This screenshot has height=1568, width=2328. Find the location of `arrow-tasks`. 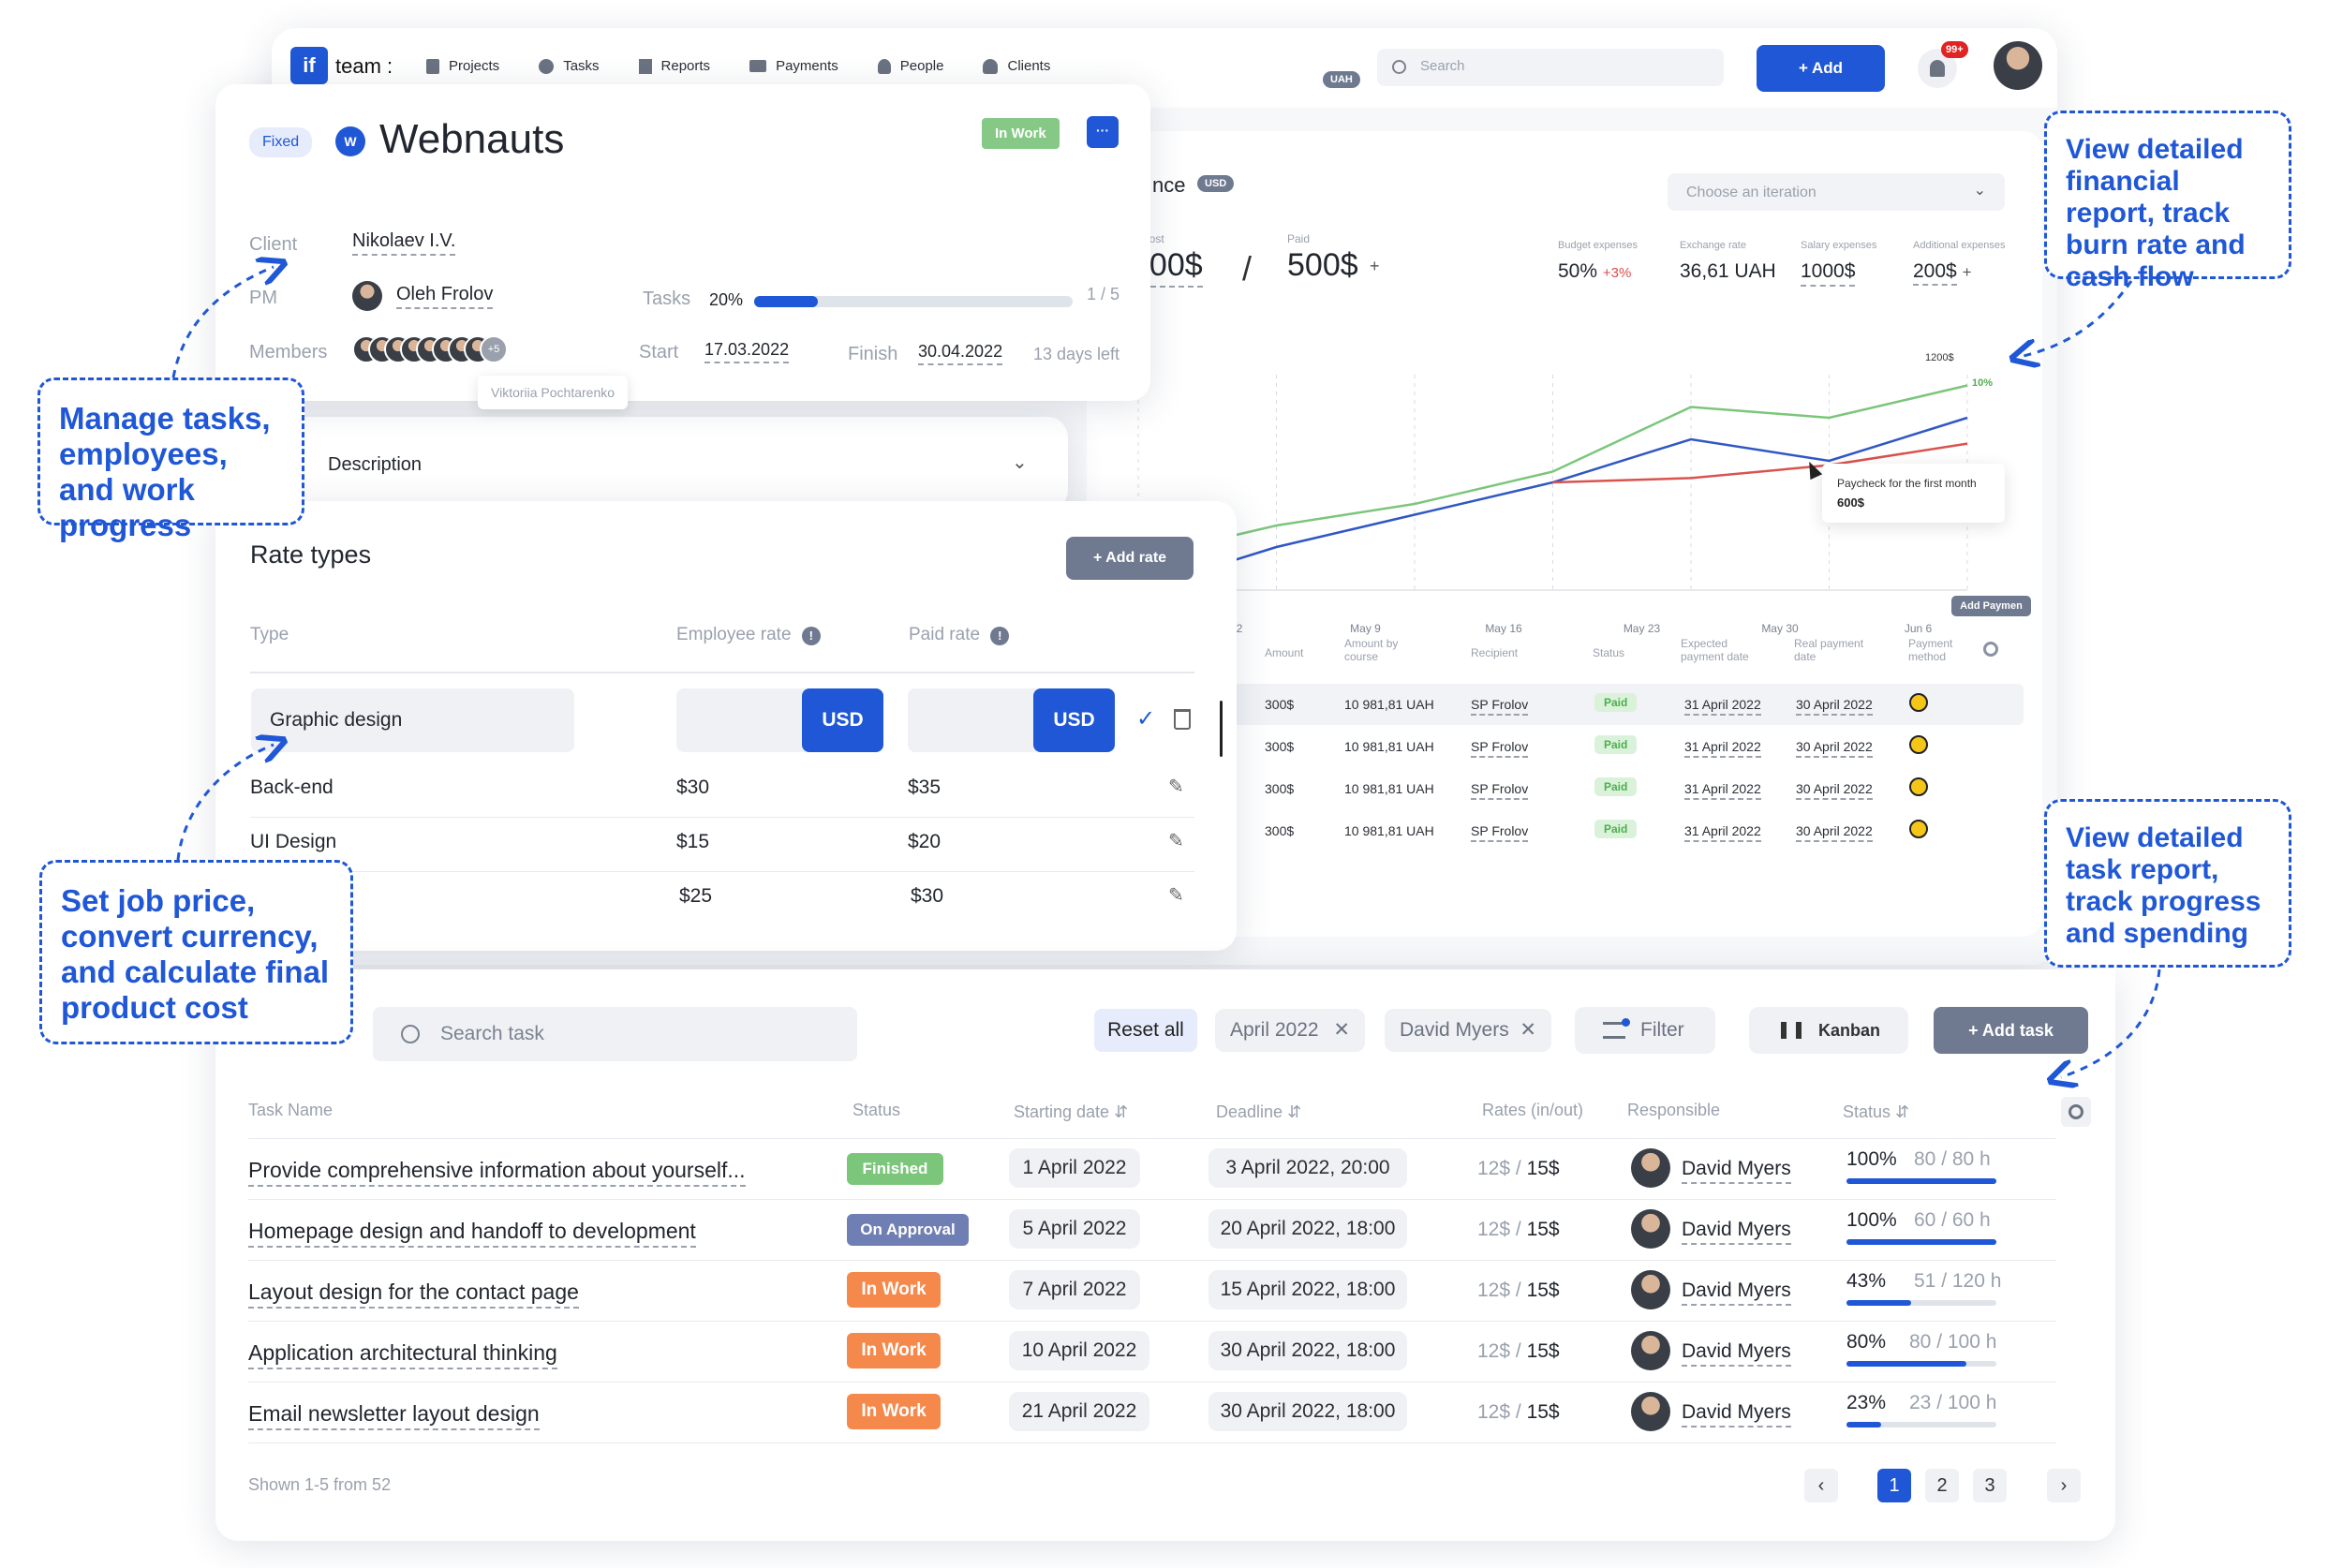

arrow-tasks is located at coordinates (223, 322).